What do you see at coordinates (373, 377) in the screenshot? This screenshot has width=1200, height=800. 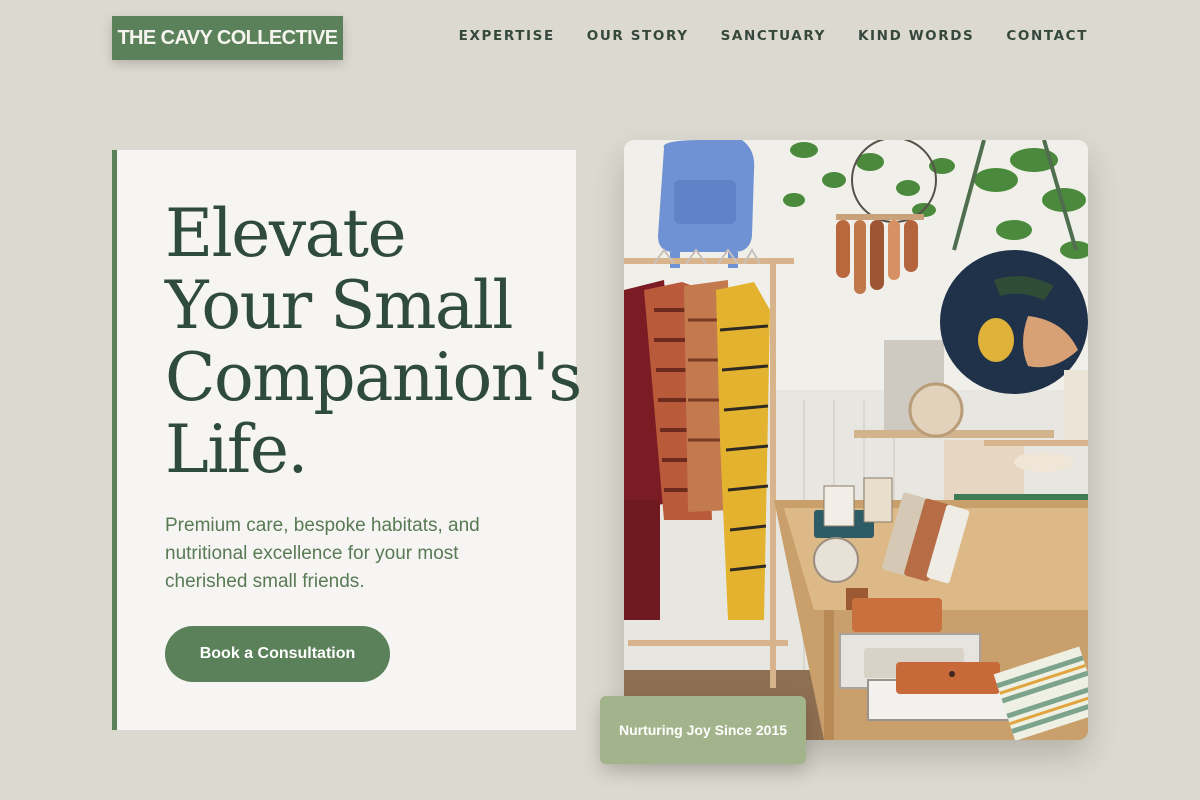 I see `hero-title-line: Companion's` at bounding box center [373, 377].